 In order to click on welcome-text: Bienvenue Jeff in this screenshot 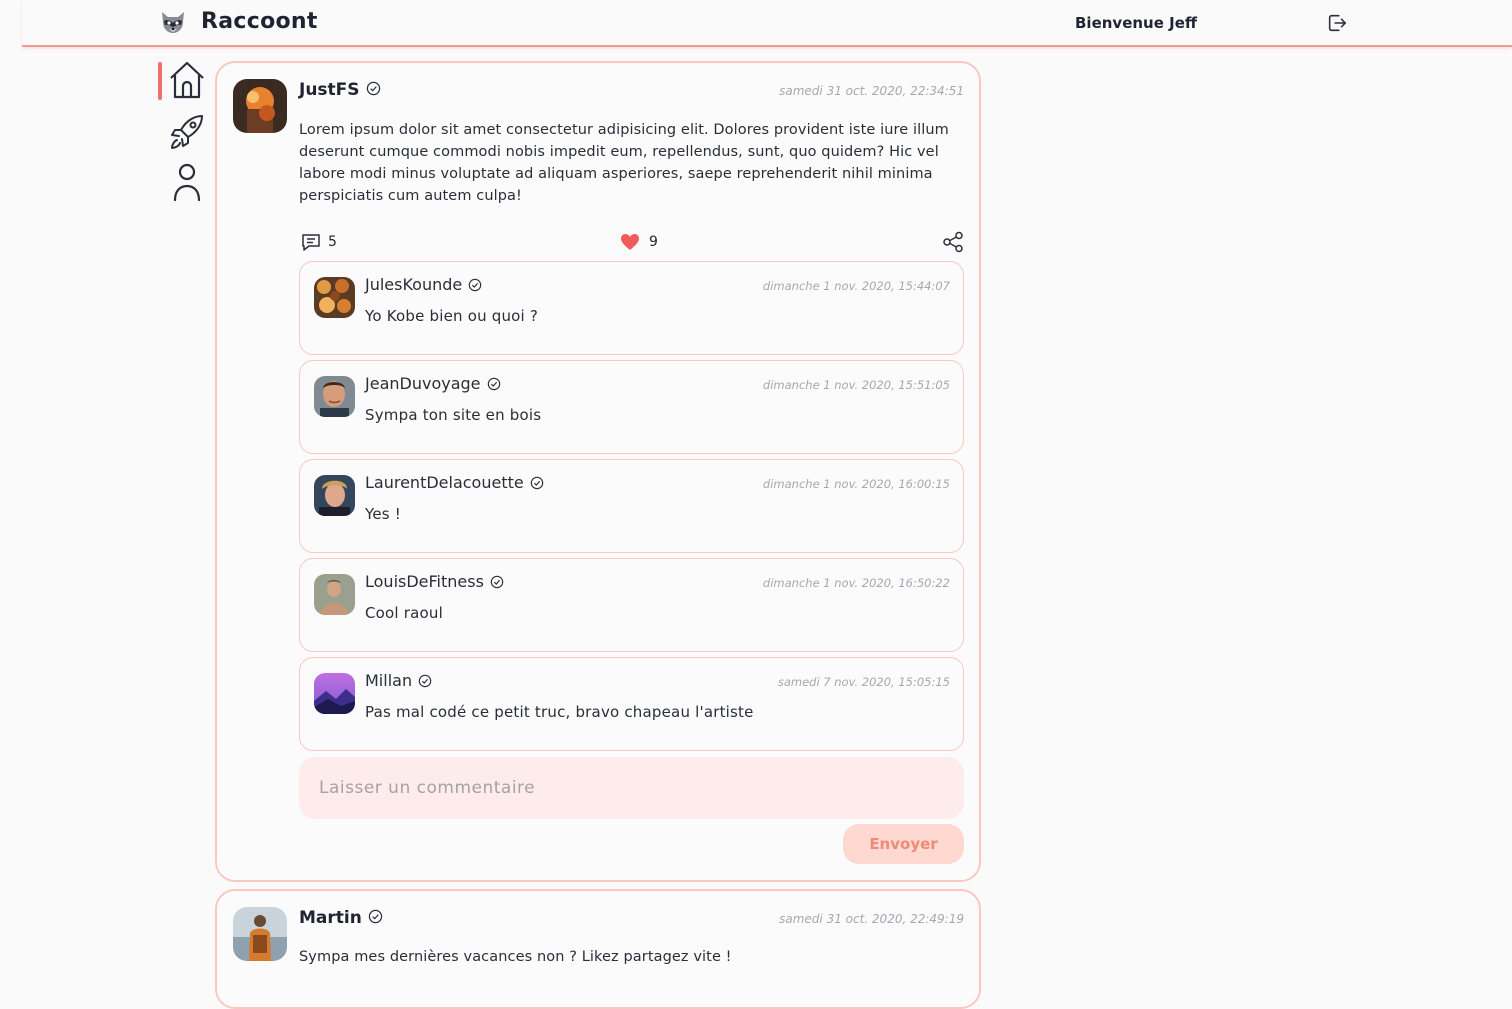, I will do `click(1136, 23)`.